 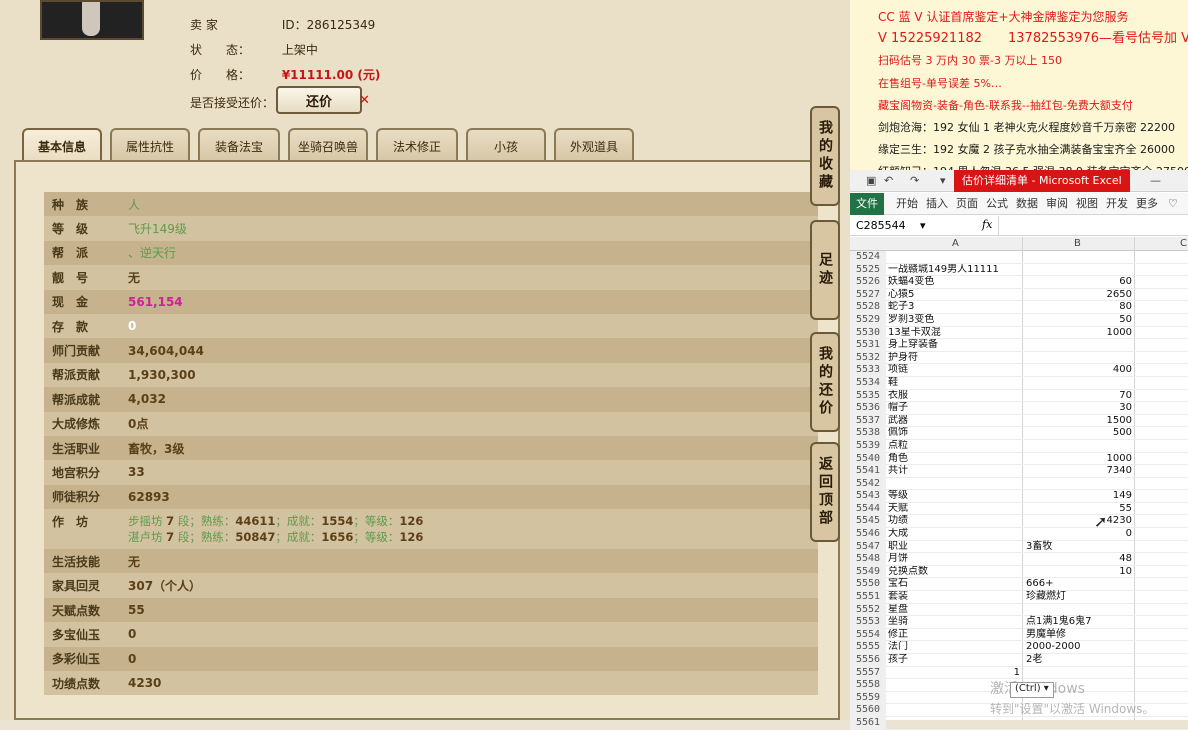 I want to click on sheet-row: 5535 衣服 70, so click(x=1019, y=396).